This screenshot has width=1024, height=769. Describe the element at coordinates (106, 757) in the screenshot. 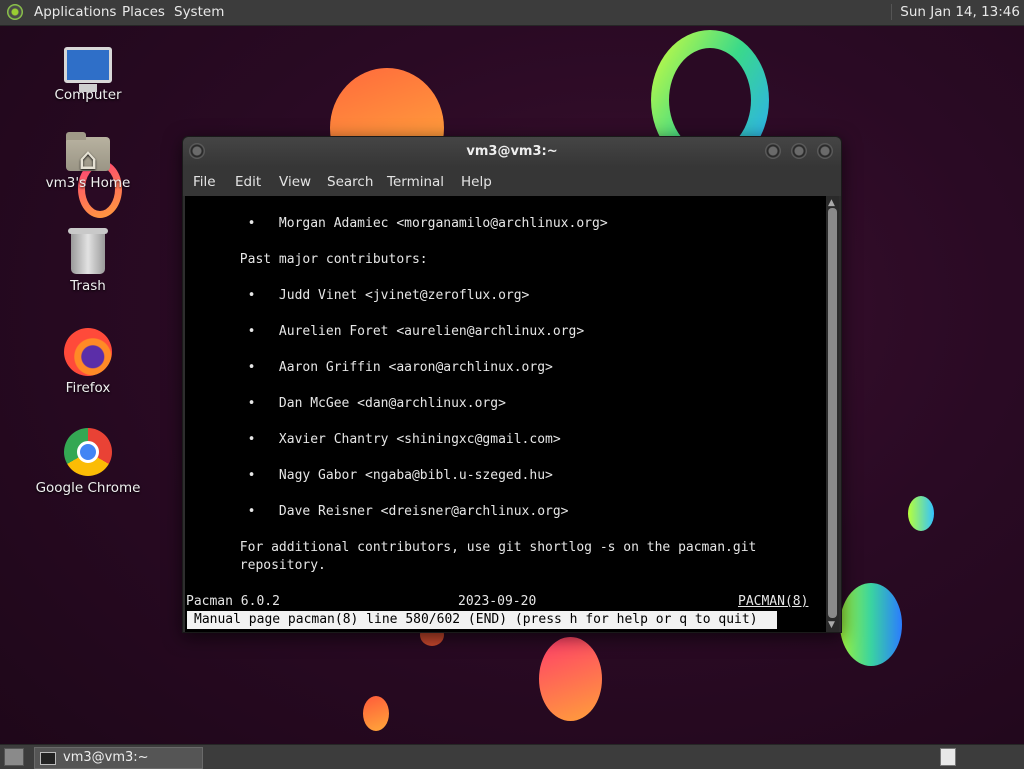

I see `taskbar-item-label: vm3@vm3:~` at that location.